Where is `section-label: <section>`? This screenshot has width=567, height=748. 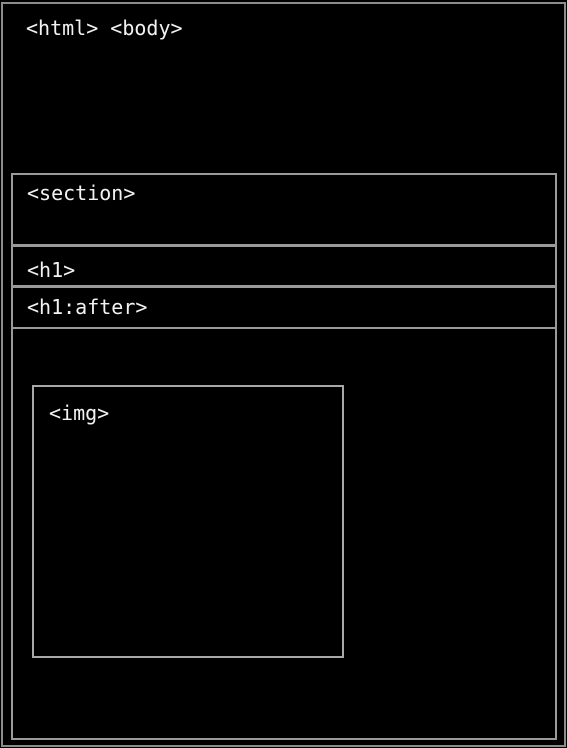
section-label: <section> is located at coordinates (81, 193).